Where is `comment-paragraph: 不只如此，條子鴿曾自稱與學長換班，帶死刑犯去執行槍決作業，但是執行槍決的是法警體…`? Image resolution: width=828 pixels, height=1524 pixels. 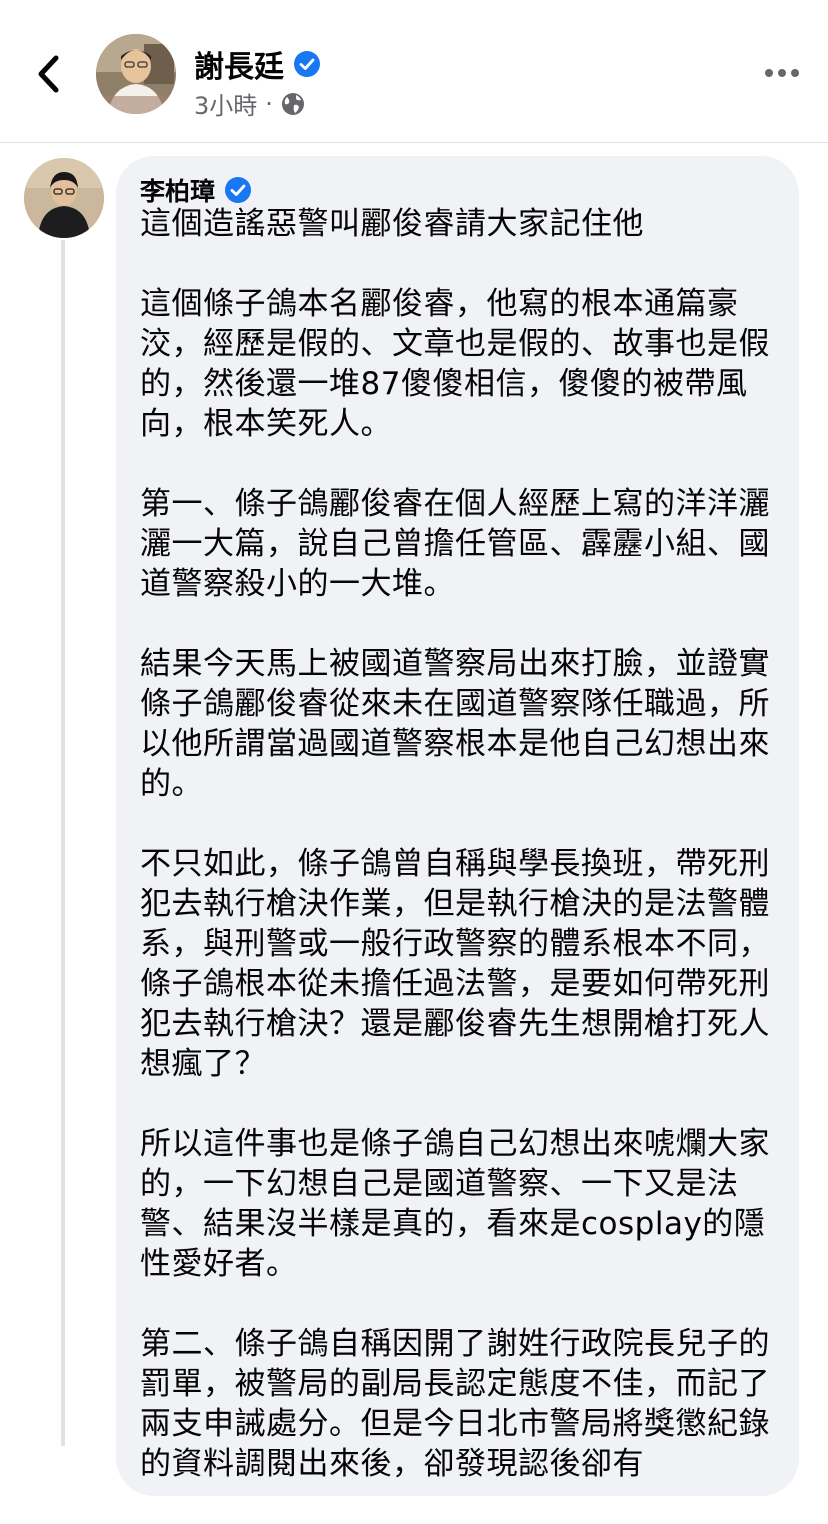
comment-paragraph: 不只如此，條子鴿曾自稱與學長換班，帶死刑犯去執行槍決作業，但是執行槍決的是法警體… is located at coordinates (455, 964).